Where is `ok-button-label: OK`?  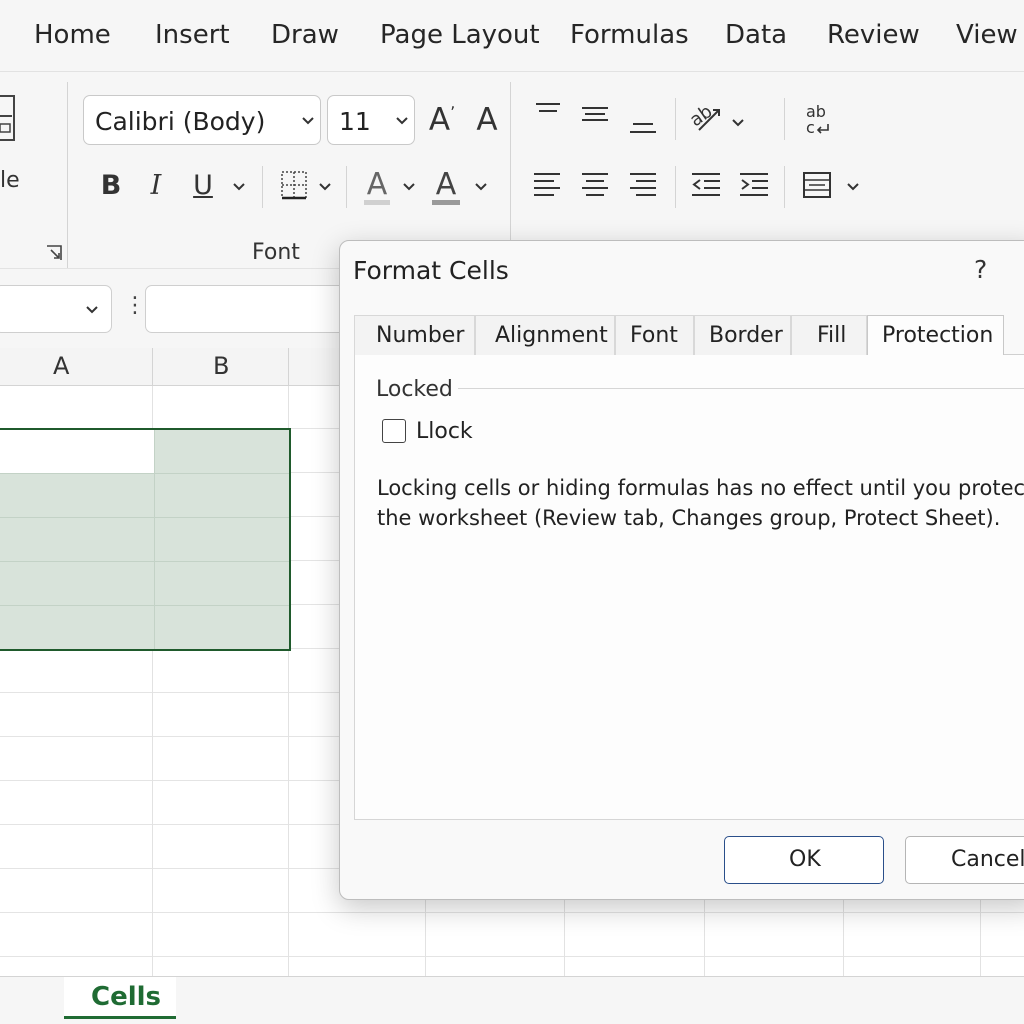
ok-button-label: OK is located at coordinates (805, 859).